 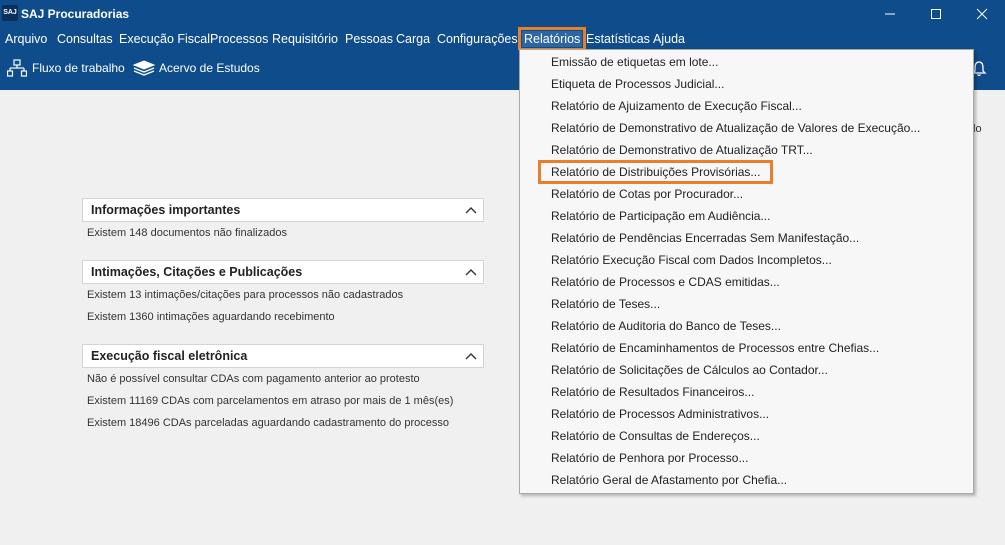 What do you see at coordinates (552, 39) in the screenshot?
I see `menu-relatorios: Relatórios` at bounding box center [552, 39].